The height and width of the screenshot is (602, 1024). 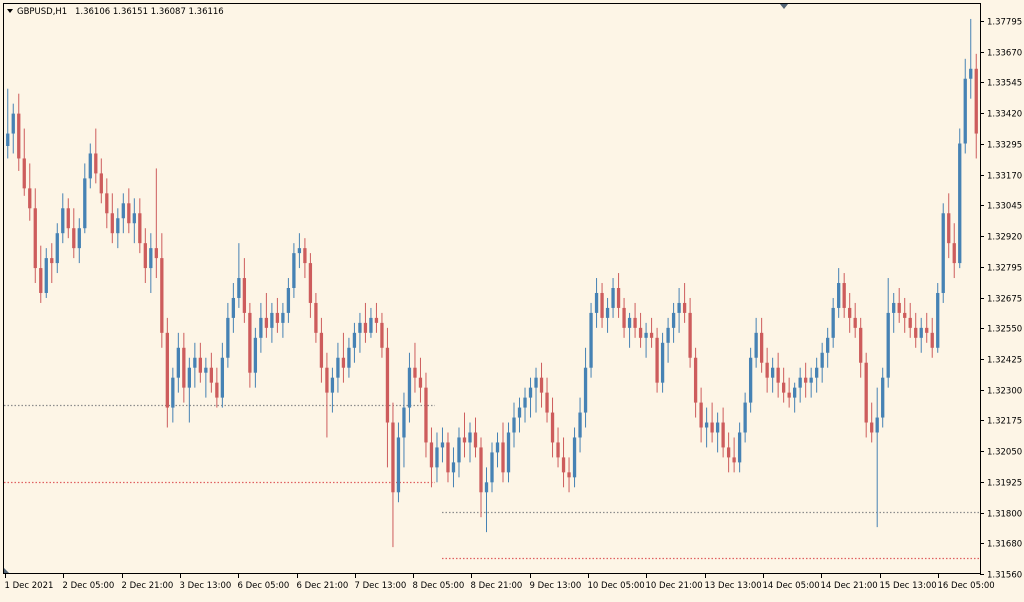 What do you see at coordinates (849, 586) in the screenshot?
I see `x-tick-label: 14 Dec 21:00` at bounding box center [849, 586].